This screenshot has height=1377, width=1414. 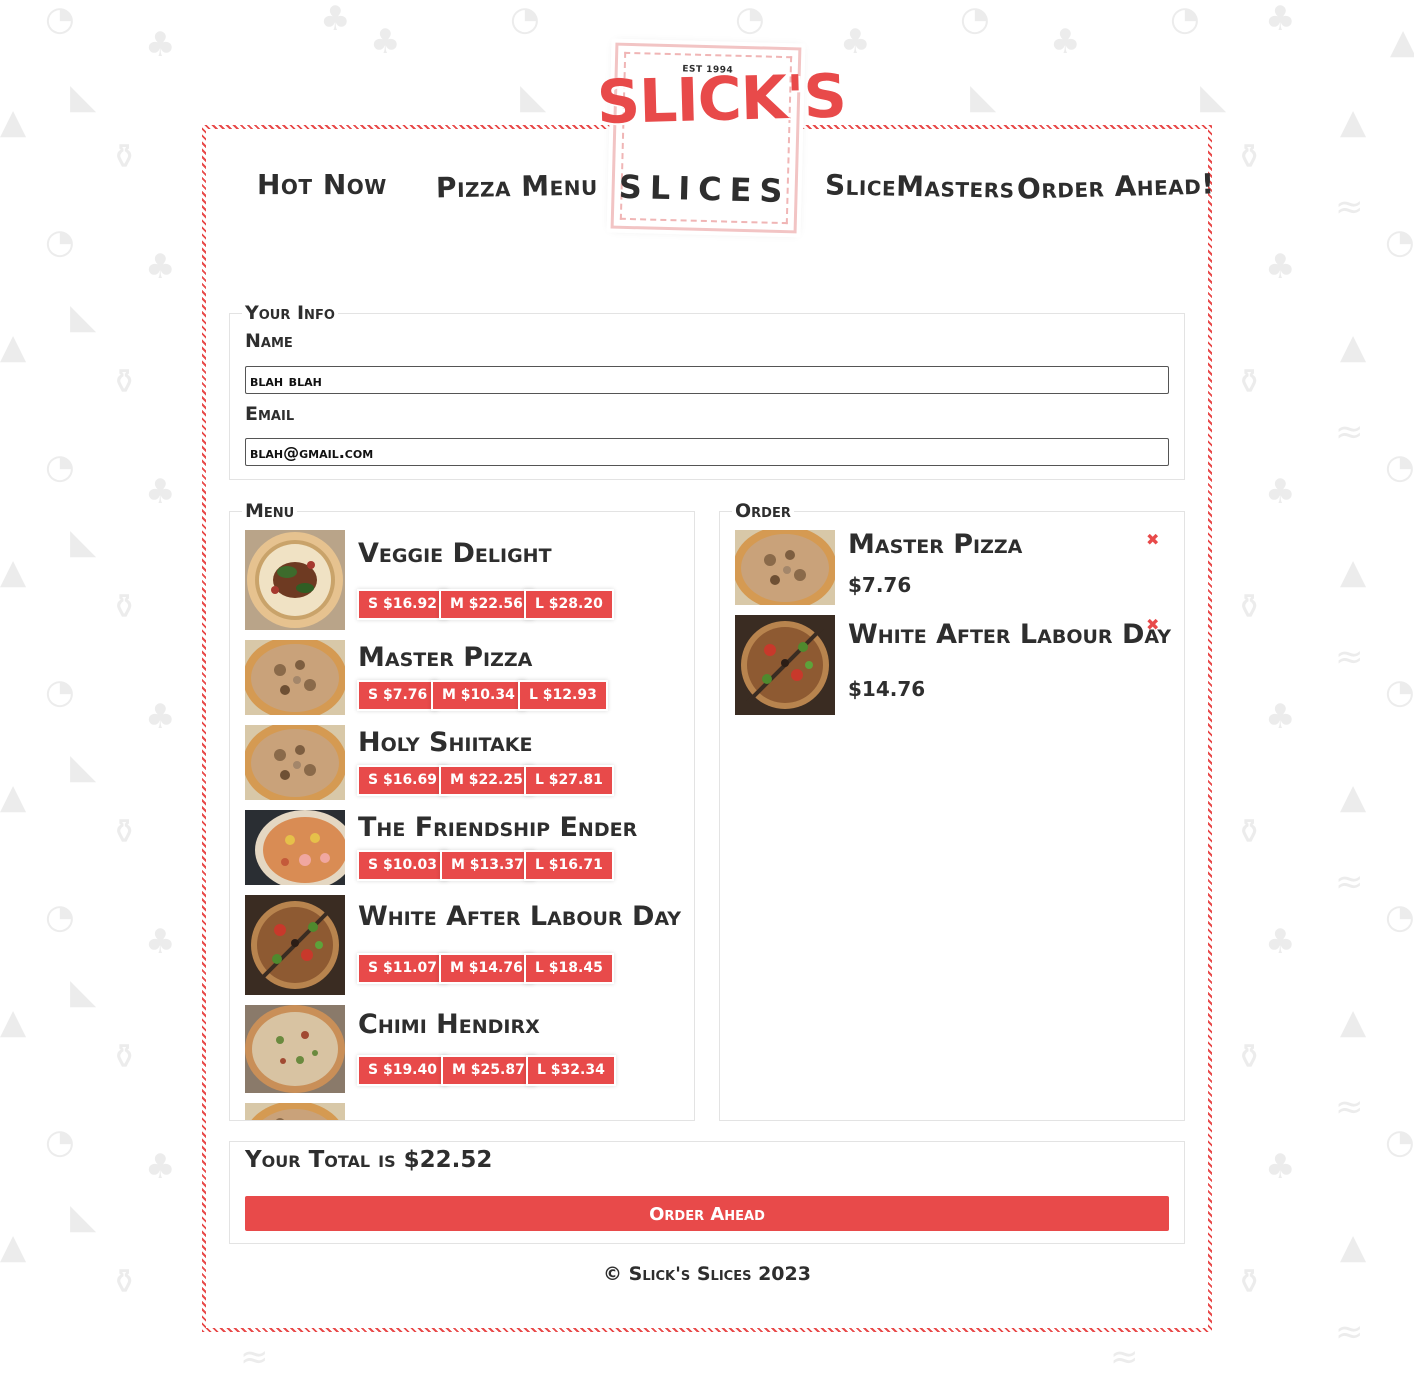 What do you see at coordinates (487, 865) in the screenshot?
I see `price-medium-button: M $13.37` at bounding box center [487, 865].